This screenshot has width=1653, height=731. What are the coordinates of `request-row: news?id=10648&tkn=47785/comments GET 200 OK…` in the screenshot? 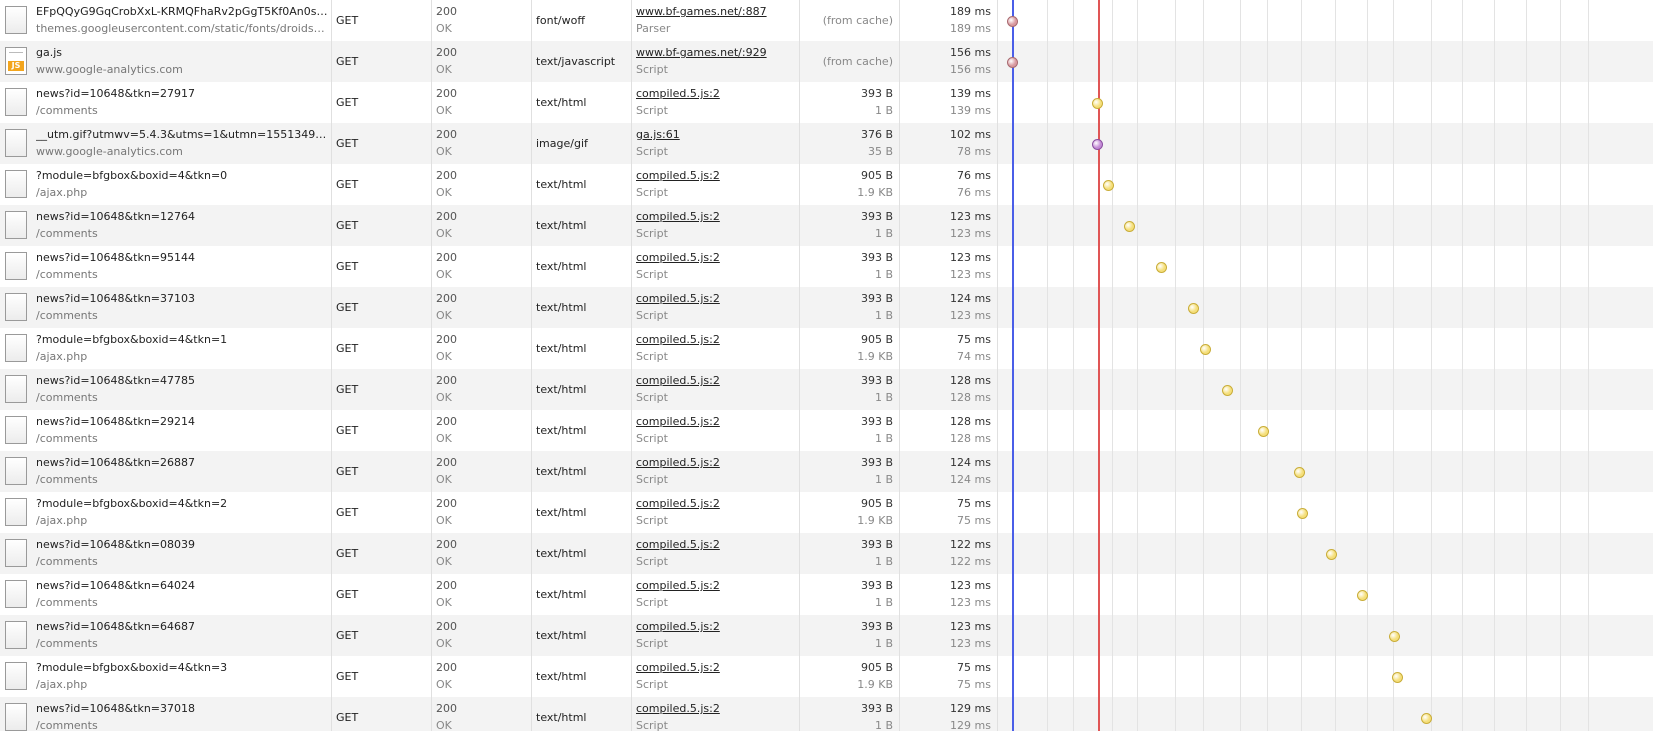 It's located at (826, 389).